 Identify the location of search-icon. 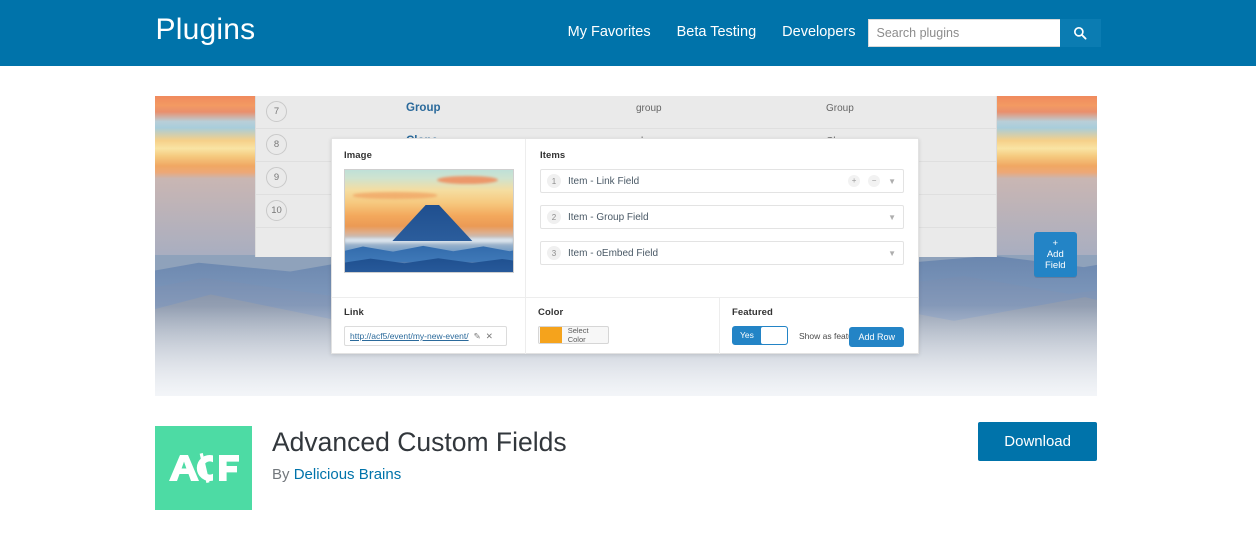
(1080, 33).